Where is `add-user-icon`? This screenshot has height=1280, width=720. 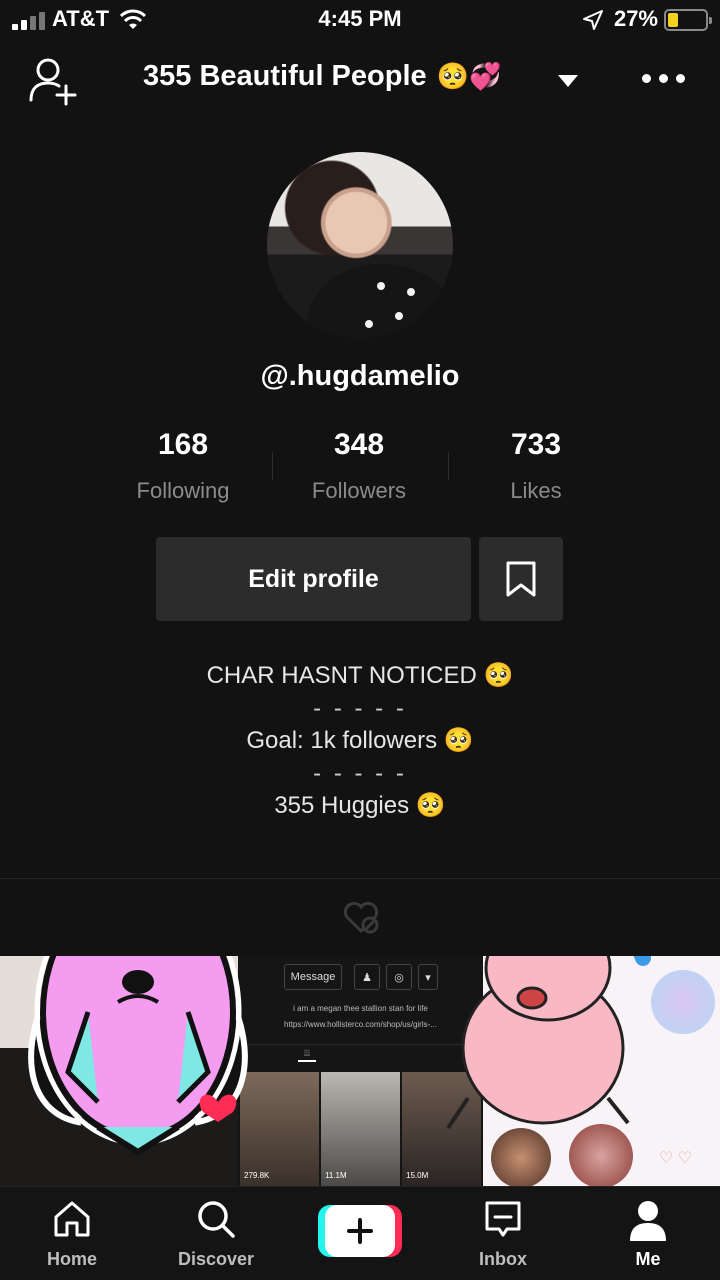 add-user-icon is located at coordinates (54, 81).